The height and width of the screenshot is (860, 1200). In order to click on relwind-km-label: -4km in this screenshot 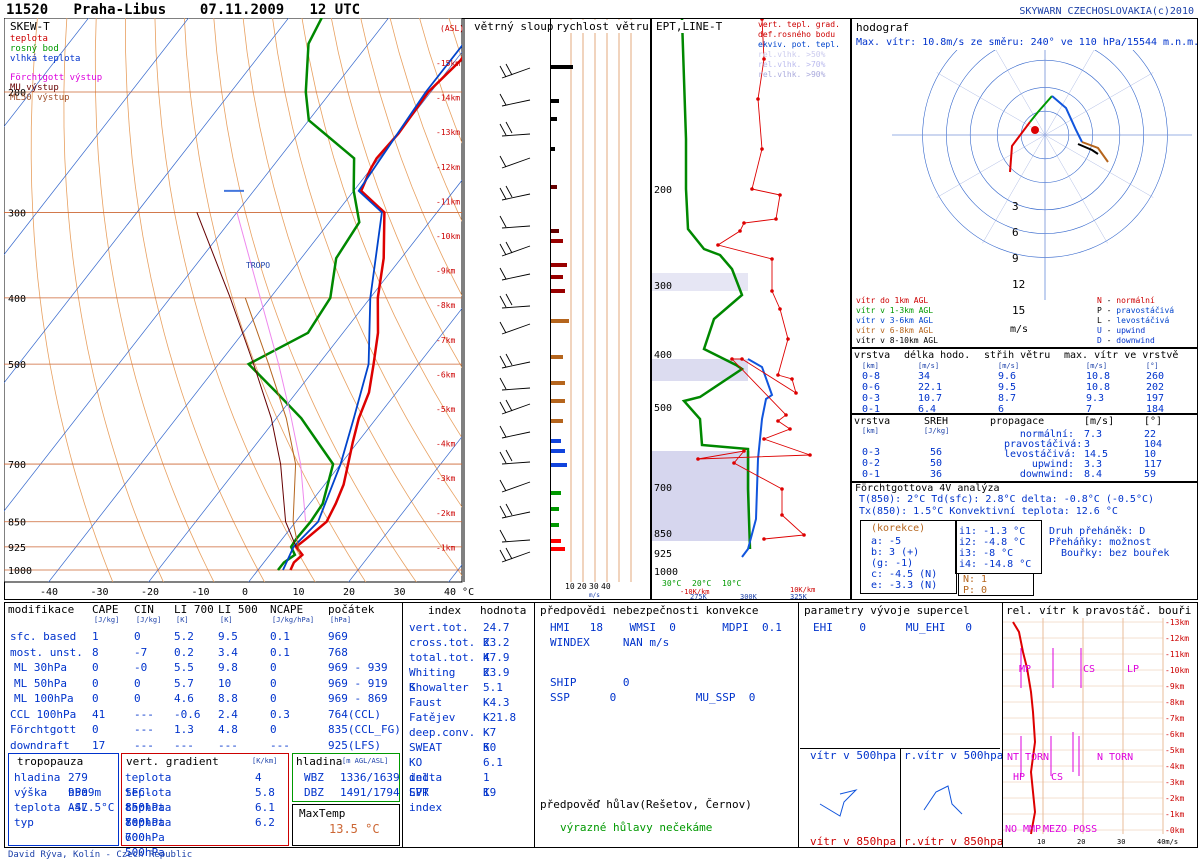, I will do `click(1174, 766)`.